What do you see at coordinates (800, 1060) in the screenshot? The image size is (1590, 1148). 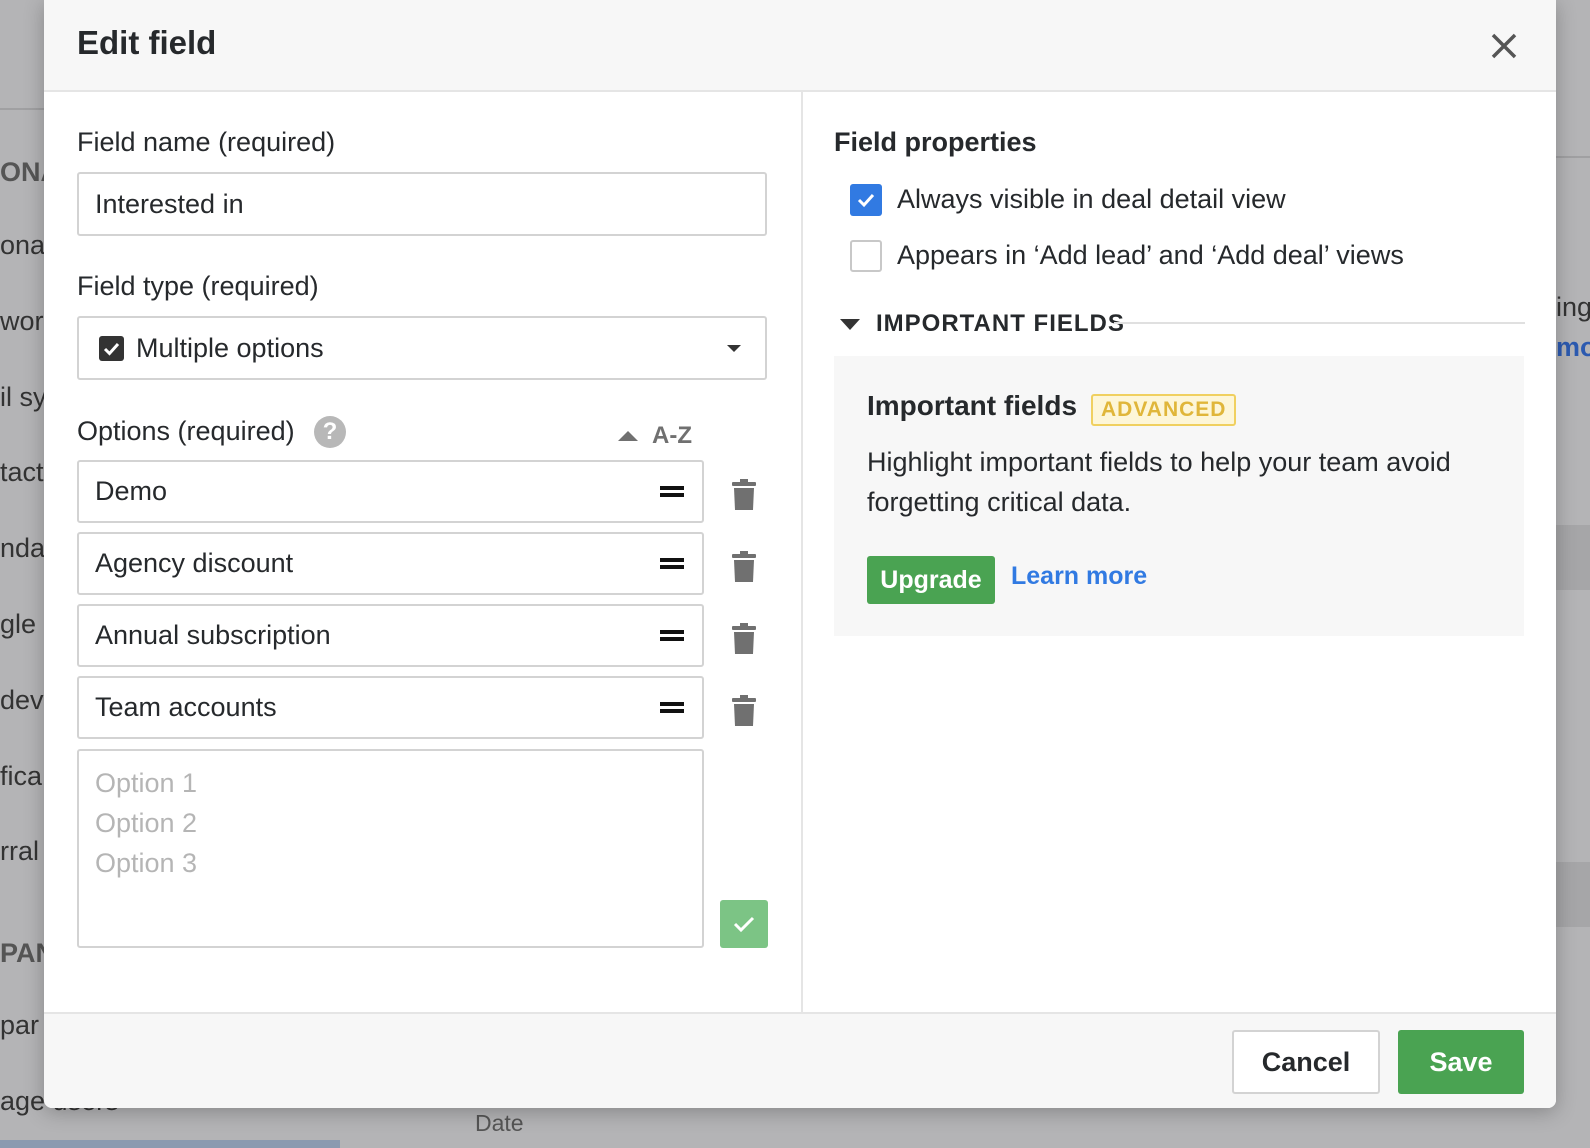 I see `dialog-footer: Cancel Save` at bounding box center [800, 1060].